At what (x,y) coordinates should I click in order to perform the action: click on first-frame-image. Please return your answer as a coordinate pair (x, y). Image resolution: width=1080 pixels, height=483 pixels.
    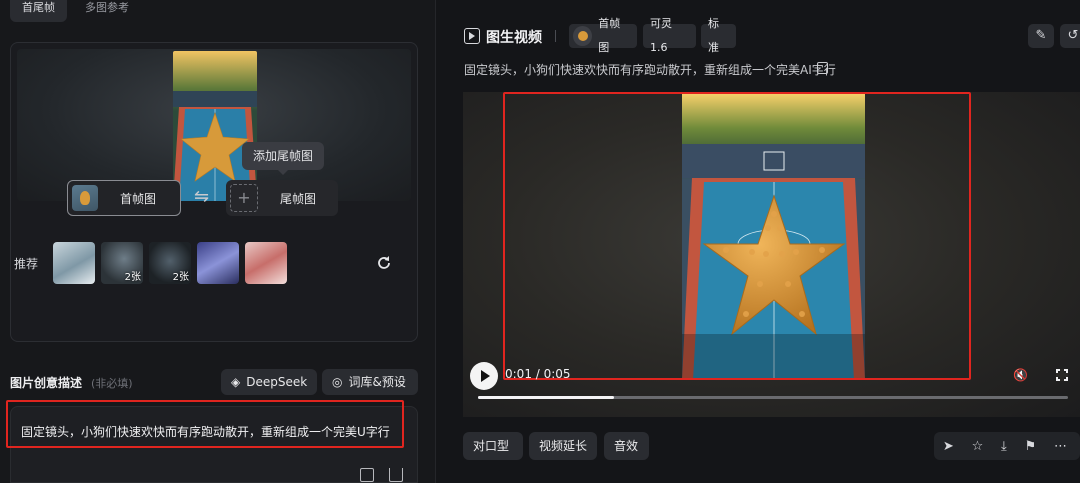
    Looking at the image, I should click on (215, 126).